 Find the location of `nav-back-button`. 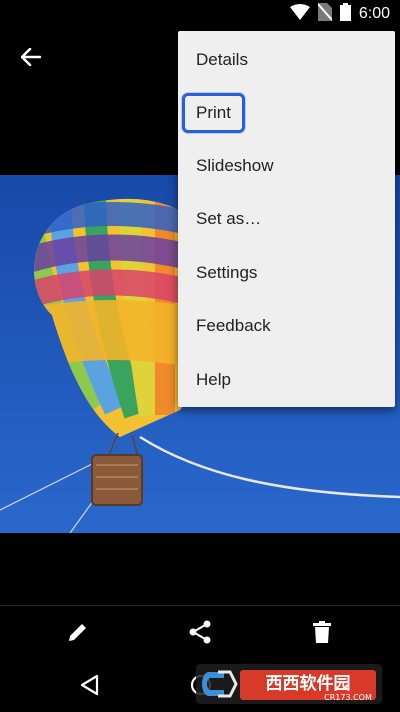

nav-back-button is located at coordinates (89, 687).